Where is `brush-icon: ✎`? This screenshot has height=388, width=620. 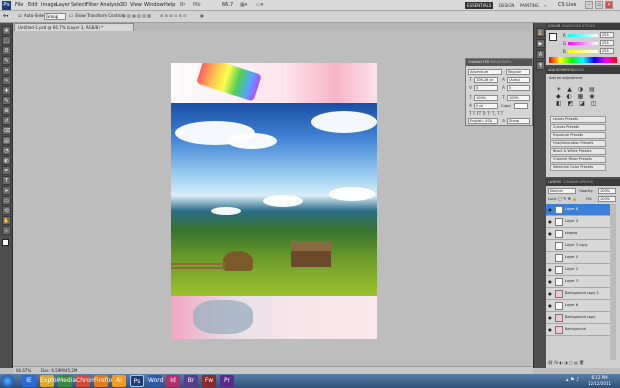
brush-icon: ✎ is located at coordinates (6, 100).